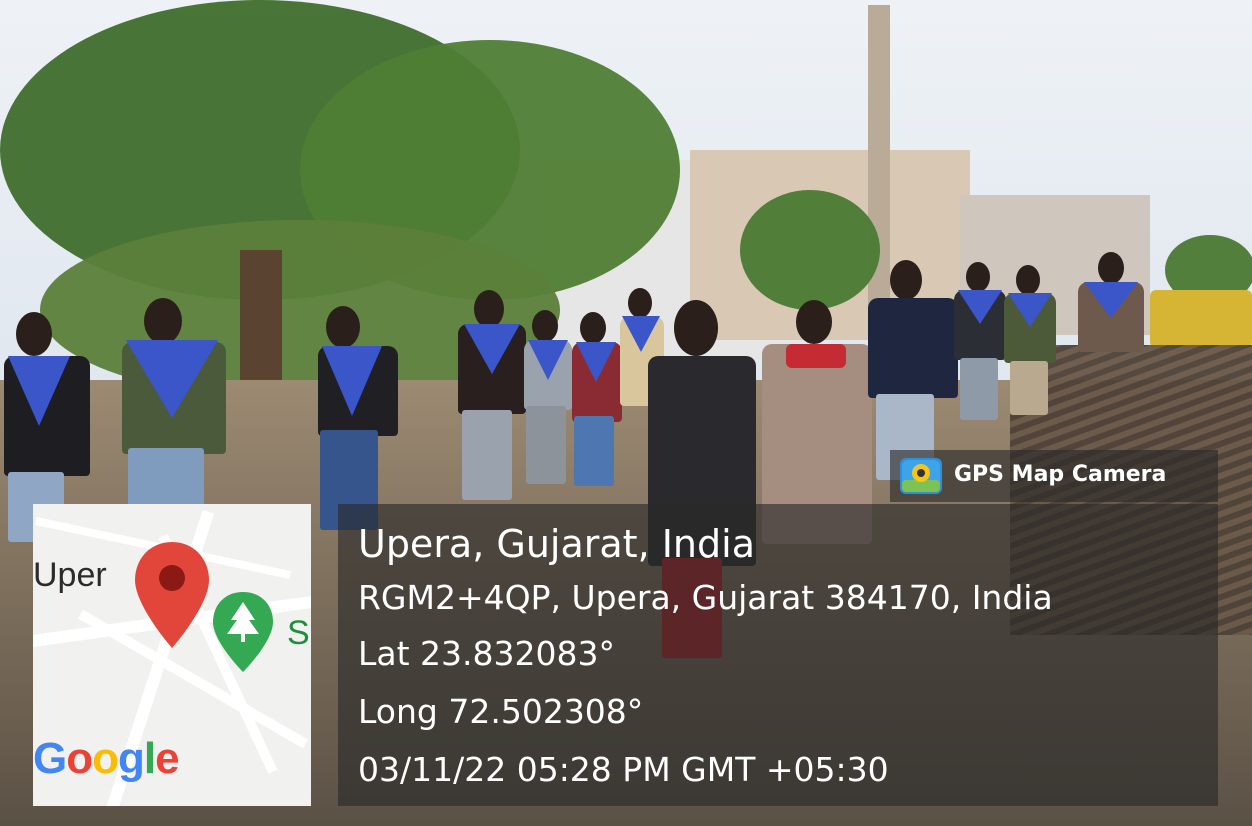 Image resolution: width=1252 pixels, height=826 pixels. I want to click on map-side-label: S, so click(298, 633).